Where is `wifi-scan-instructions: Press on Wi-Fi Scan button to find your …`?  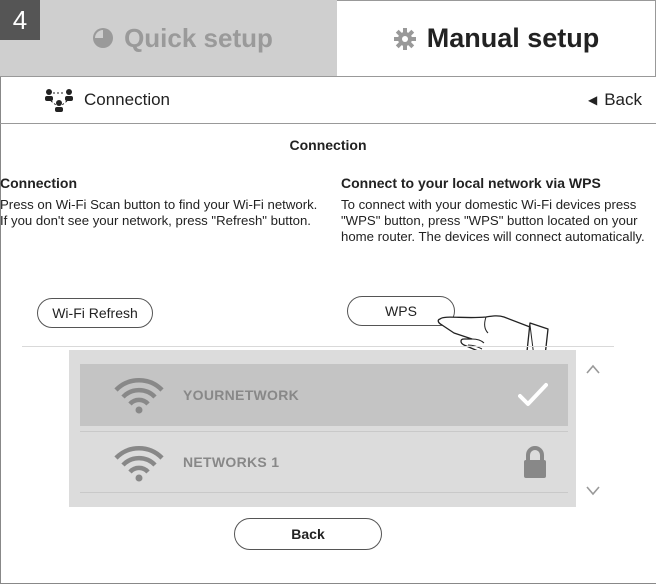
wifi-scan-instructions: Press on Wi-Fi Scan button to find your … is located at coordinates (159, 212).